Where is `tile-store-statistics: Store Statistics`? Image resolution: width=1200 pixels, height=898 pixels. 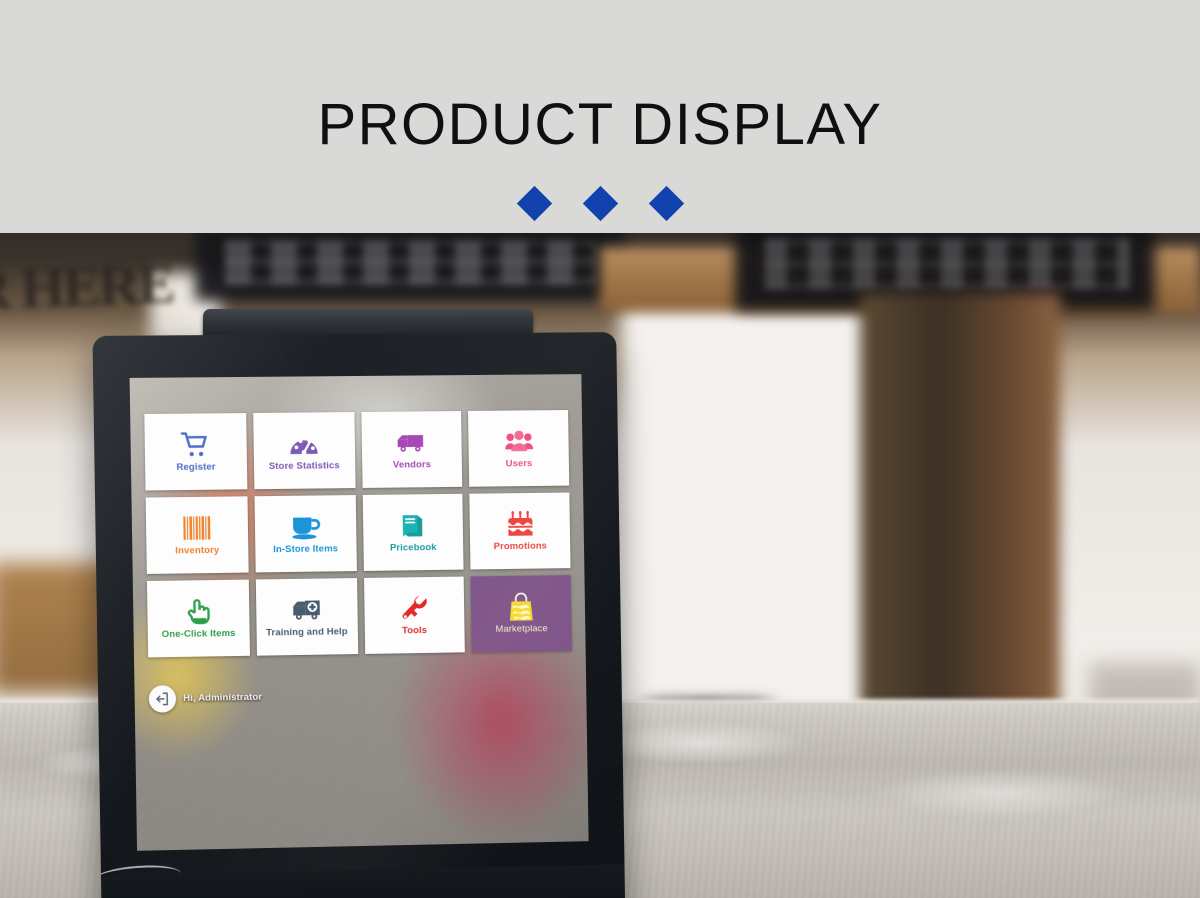 tile-store-statistics: Store Statistics is located at coordinates (304, 451).